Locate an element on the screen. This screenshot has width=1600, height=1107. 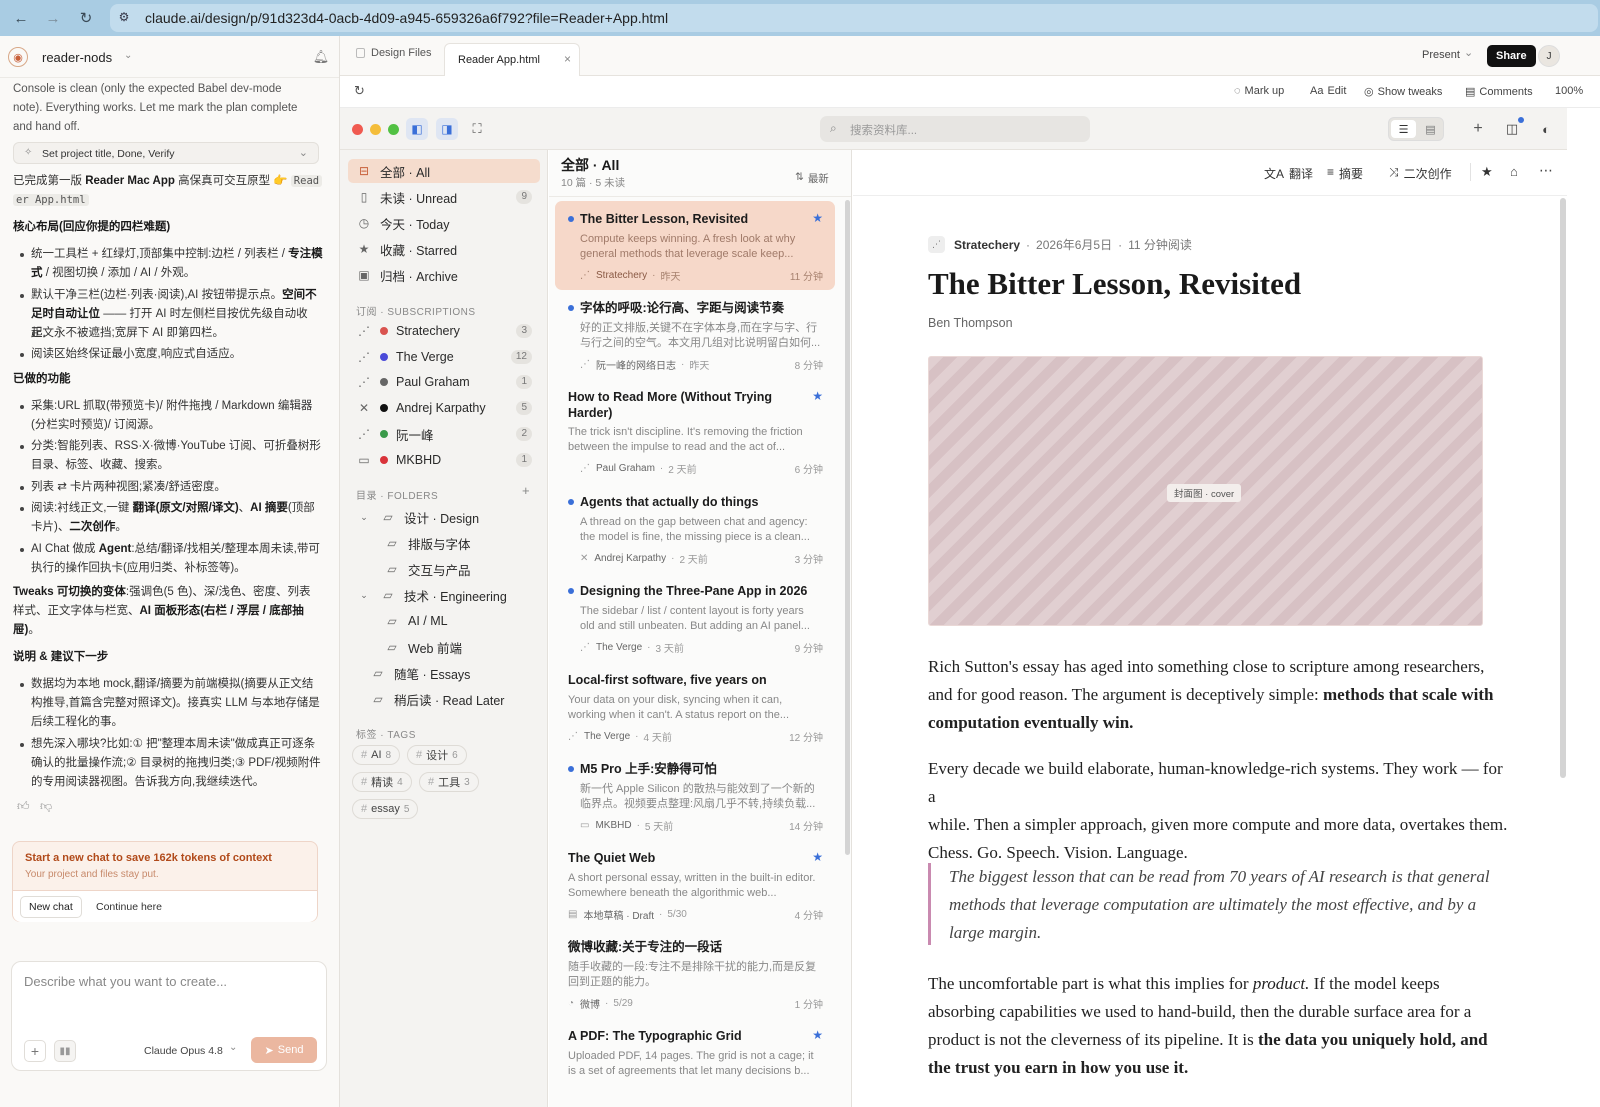
close-window-button is located at coordinates (357, 129).